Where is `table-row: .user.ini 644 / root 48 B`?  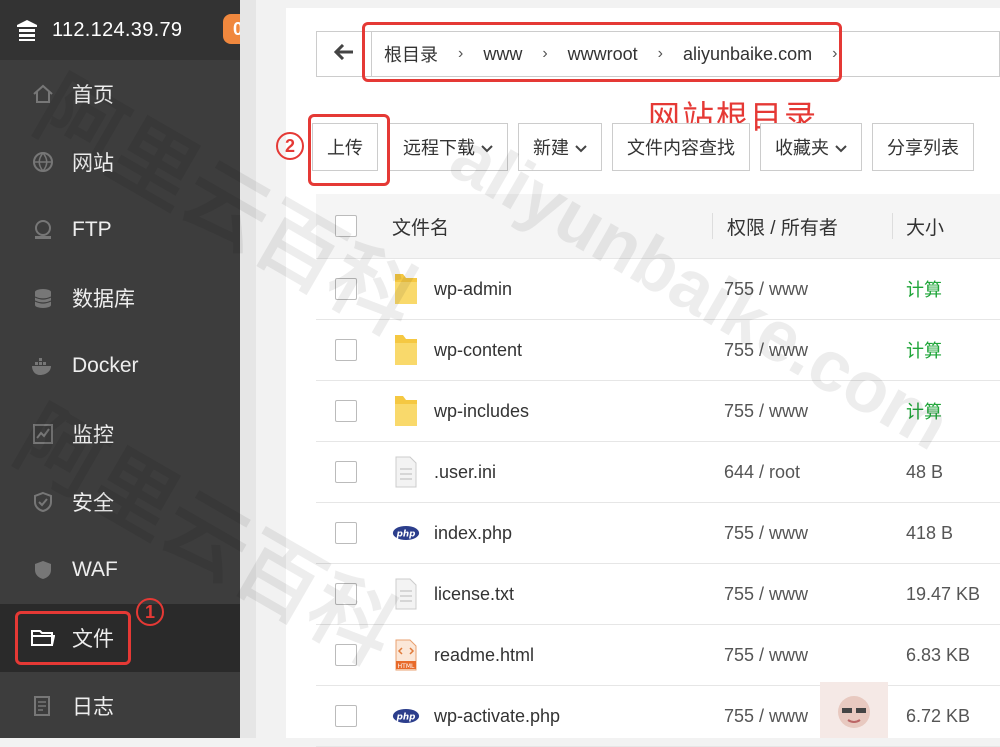 table-row: .user.ini 644 / root 48 B is located at coordinates (658, 472).